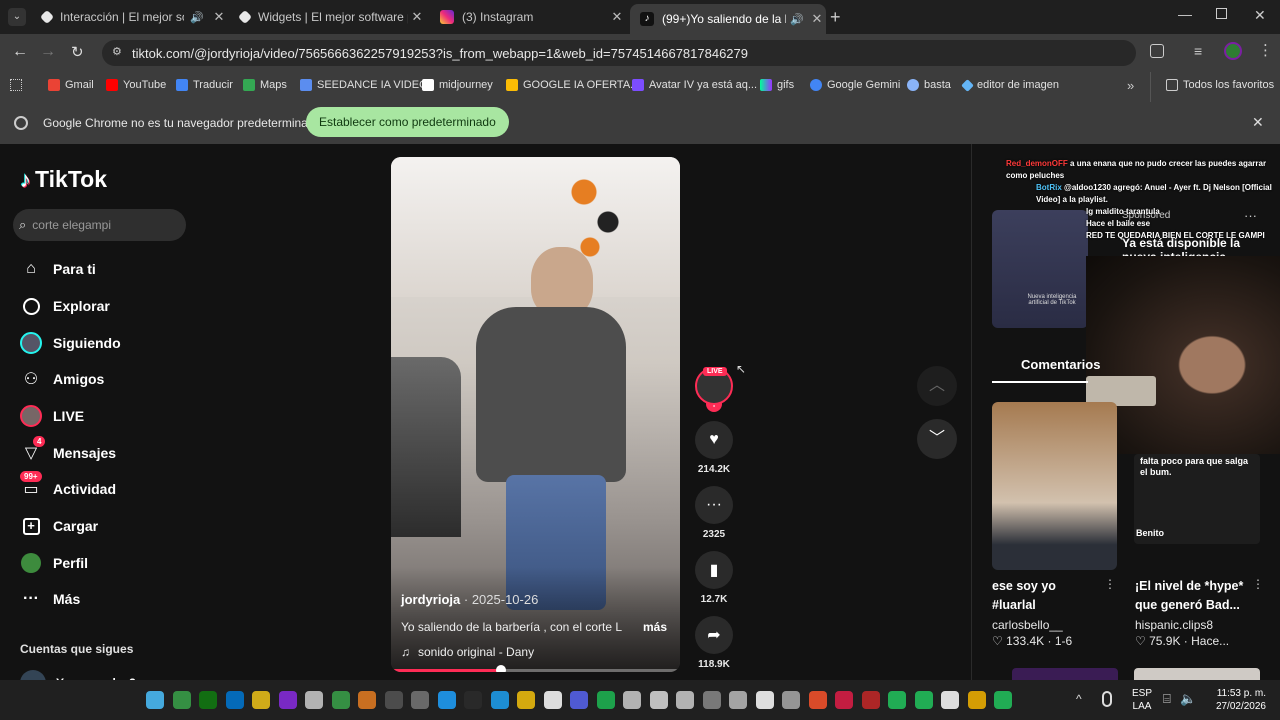  Describe the element at coordinates (473, 700) in the screenshot. I see `obs-taskbar-icon` at that location.